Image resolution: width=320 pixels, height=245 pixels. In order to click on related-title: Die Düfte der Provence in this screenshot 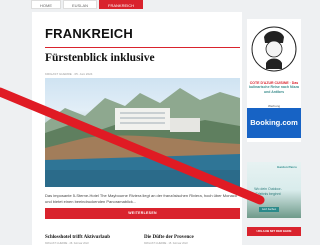, I will do `click(169, 237)`.